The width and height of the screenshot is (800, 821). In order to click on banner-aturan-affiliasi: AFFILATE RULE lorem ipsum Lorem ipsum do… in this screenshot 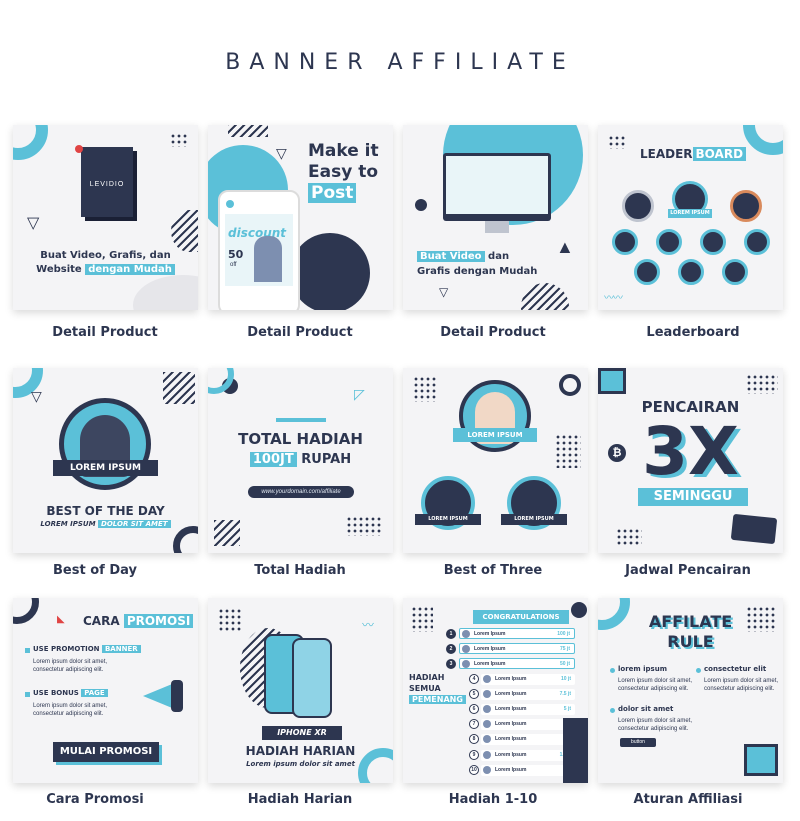, I will do `click(690, 690)`.